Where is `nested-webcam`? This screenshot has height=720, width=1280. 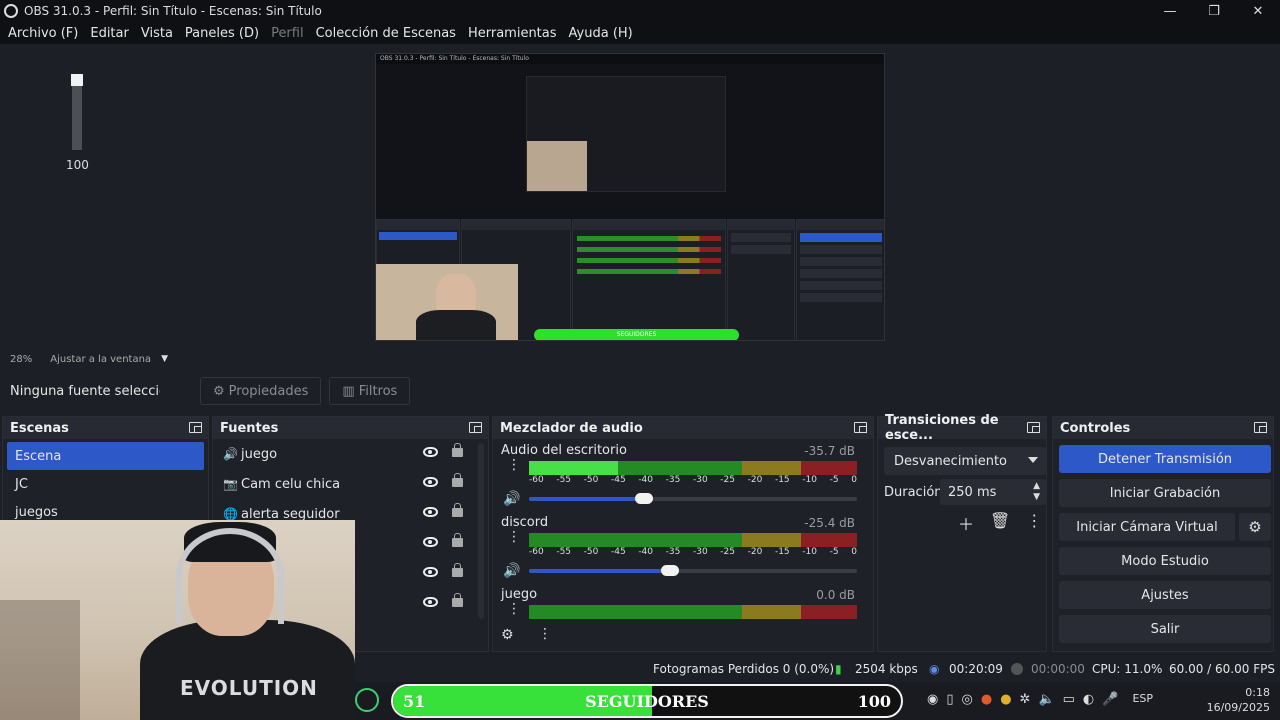
nested-webcam is located at coordinates (447, 302).